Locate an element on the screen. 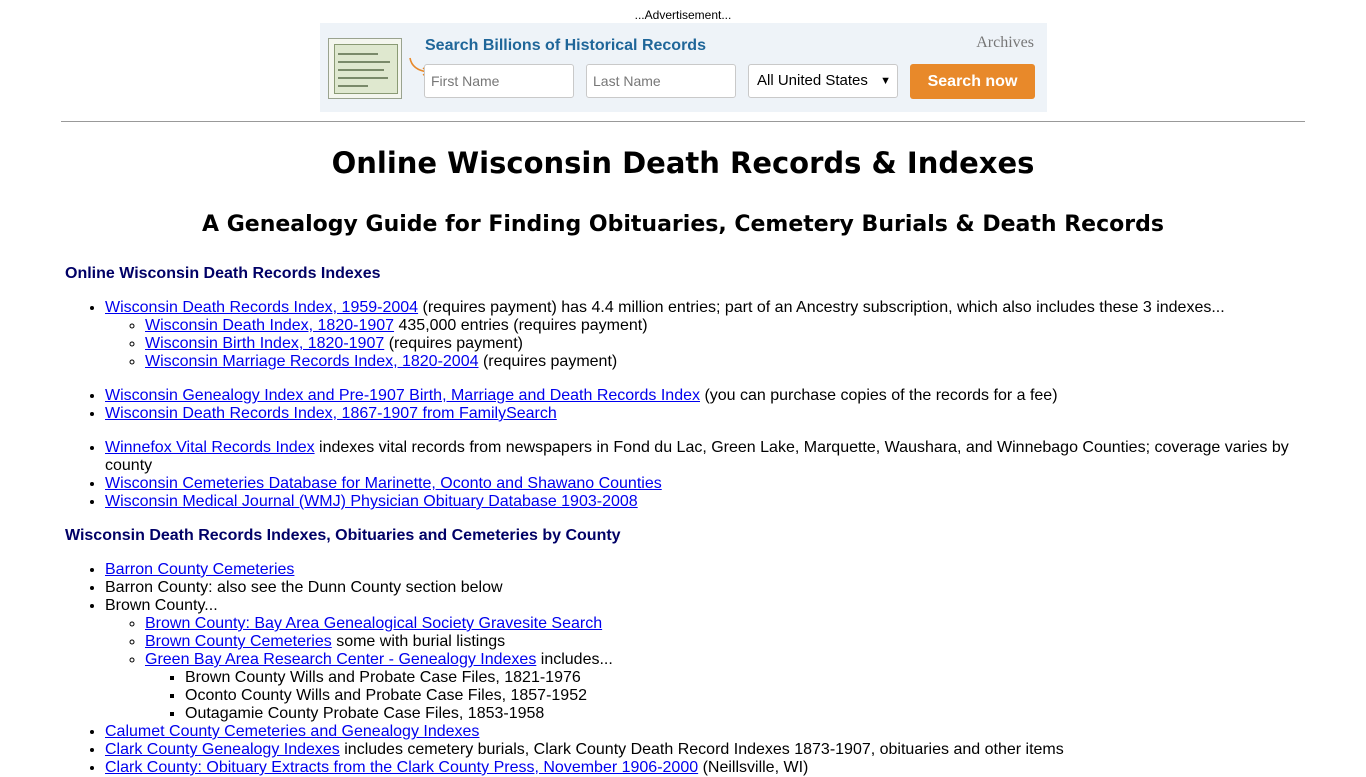  chevron-down-icon: ▼ is located at coordinates (885, 81).